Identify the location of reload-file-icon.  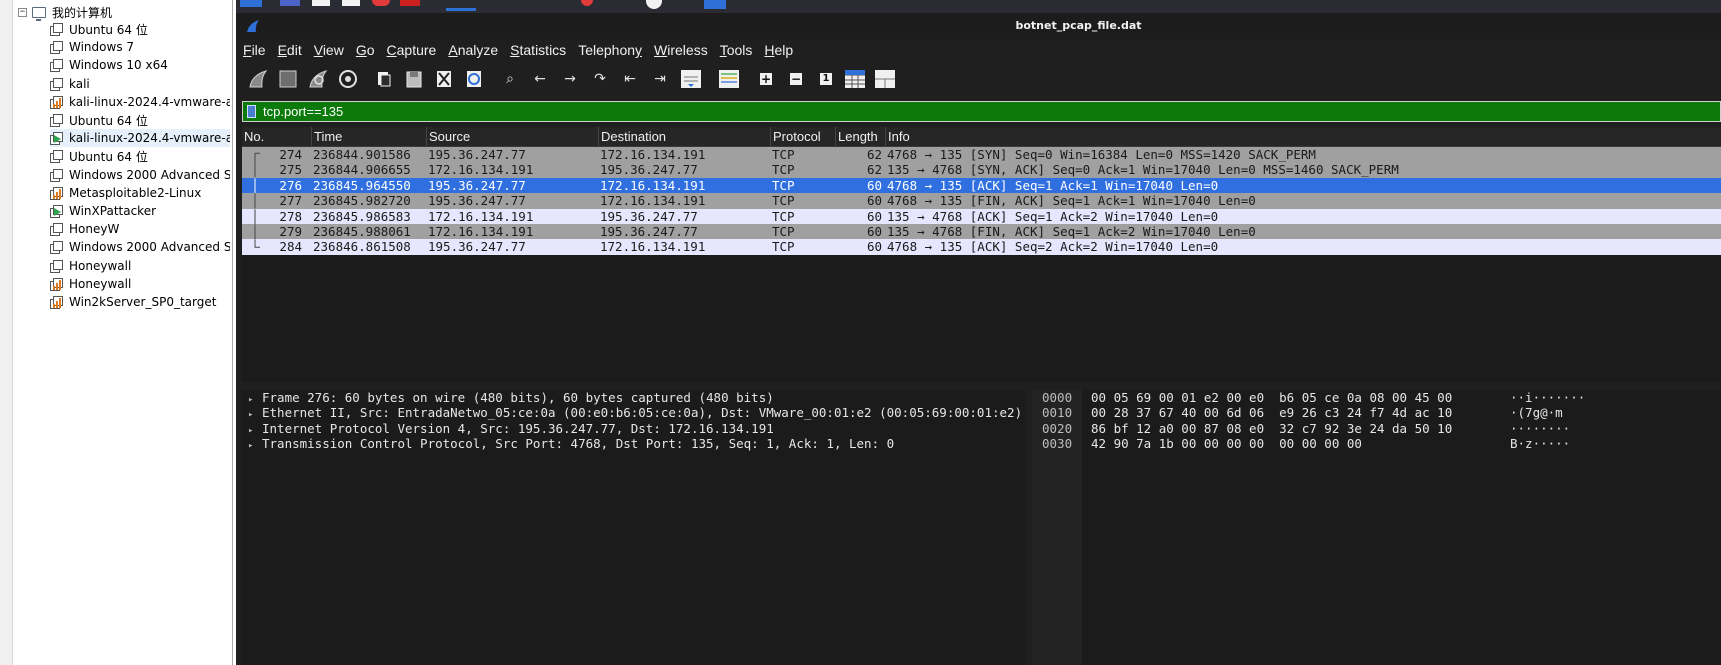
(474, 79).